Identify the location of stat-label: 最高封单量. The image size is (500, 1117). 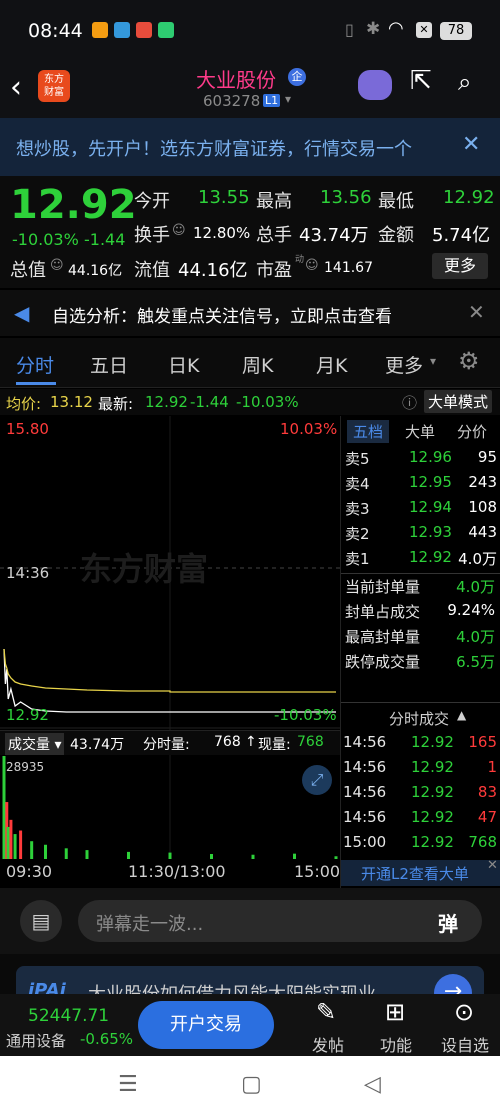
(383, 637).